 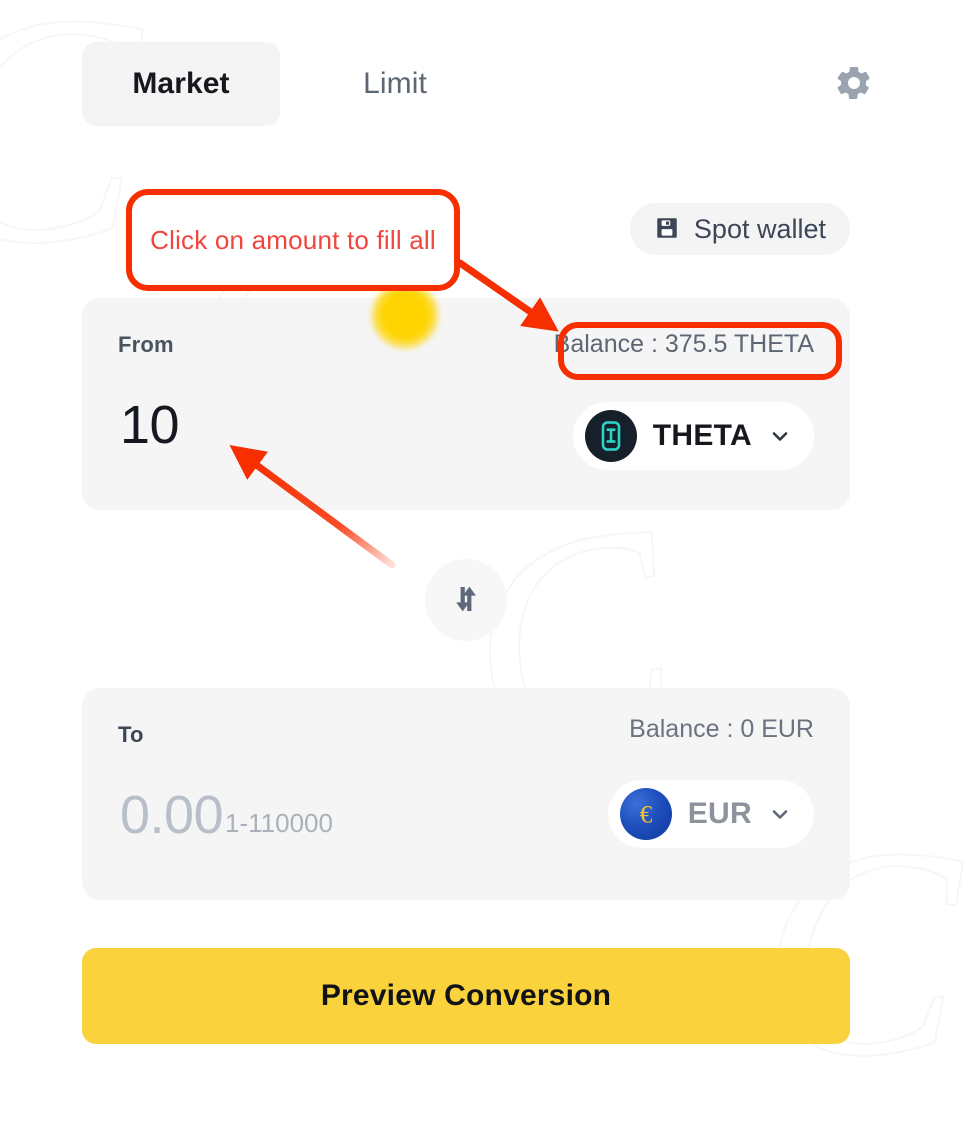 What do you see at coordinates (395, 84) in the screenshot?
I see `tab-limit: Limit` at bounding box center [395, 84].